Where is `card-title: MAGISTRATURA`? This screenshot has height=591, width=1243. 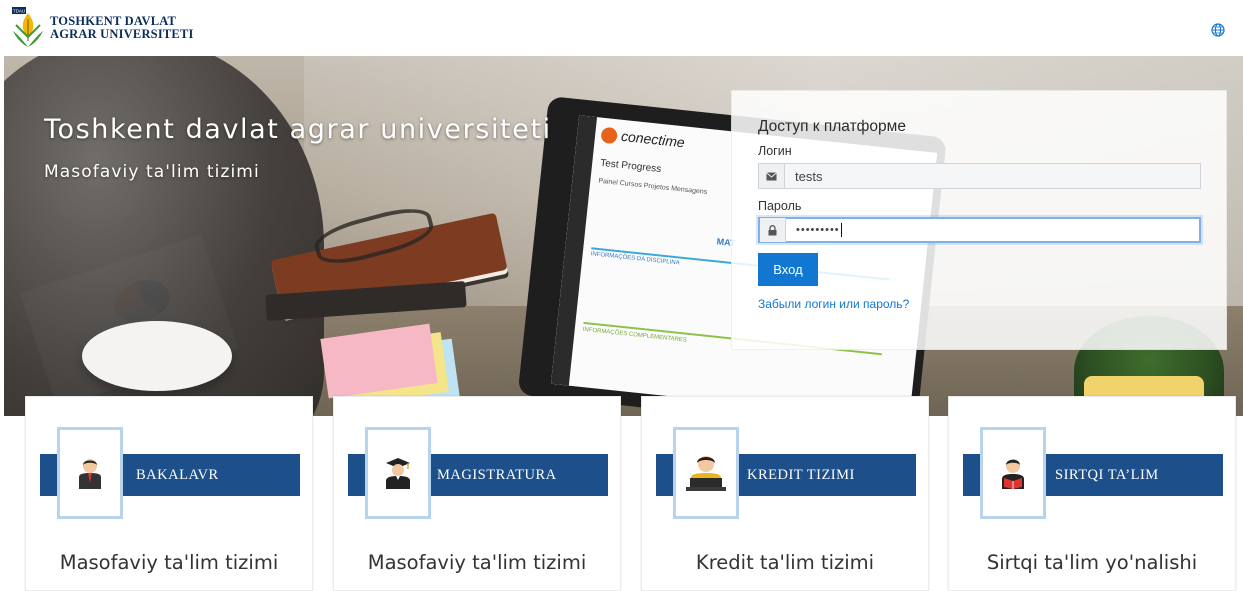
card-title: MAGISTRATURA is located at coordinates (497, 474).